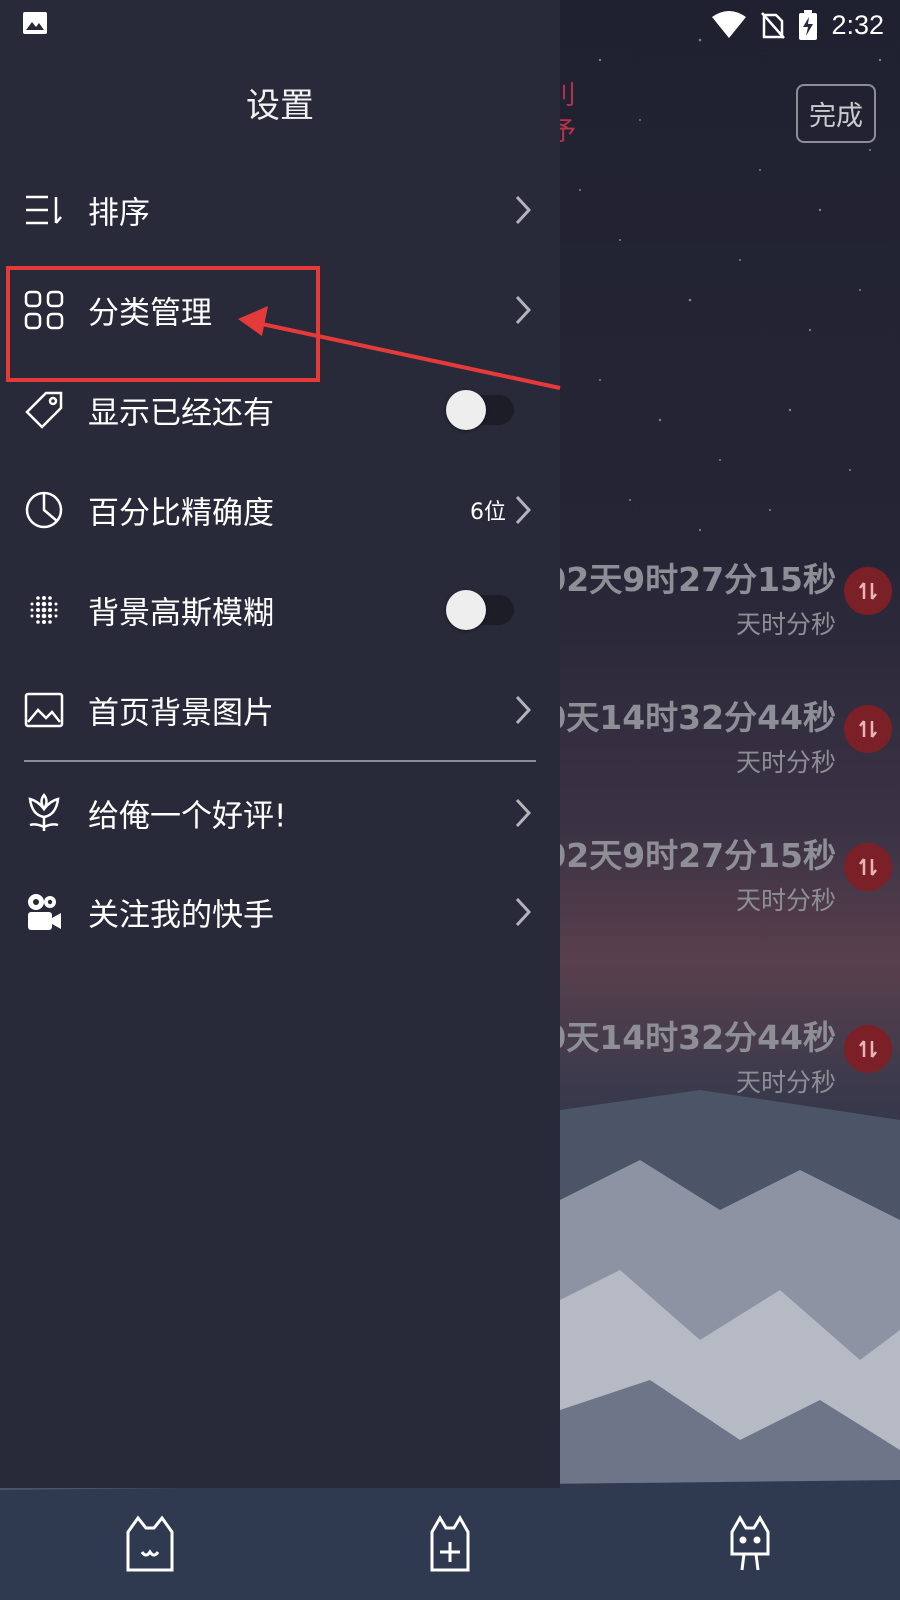  What do you see at coordinates (836, 113) in the screenshot?
I see `done-button: 完成` at bounding box center [836, 113].